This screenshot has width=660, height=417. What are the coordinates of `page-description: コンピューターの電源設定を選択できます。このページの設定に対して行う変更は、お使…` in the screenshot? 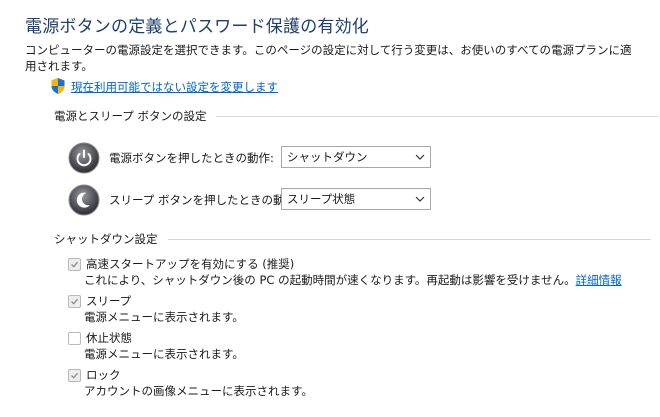 It's located at (328, 58).